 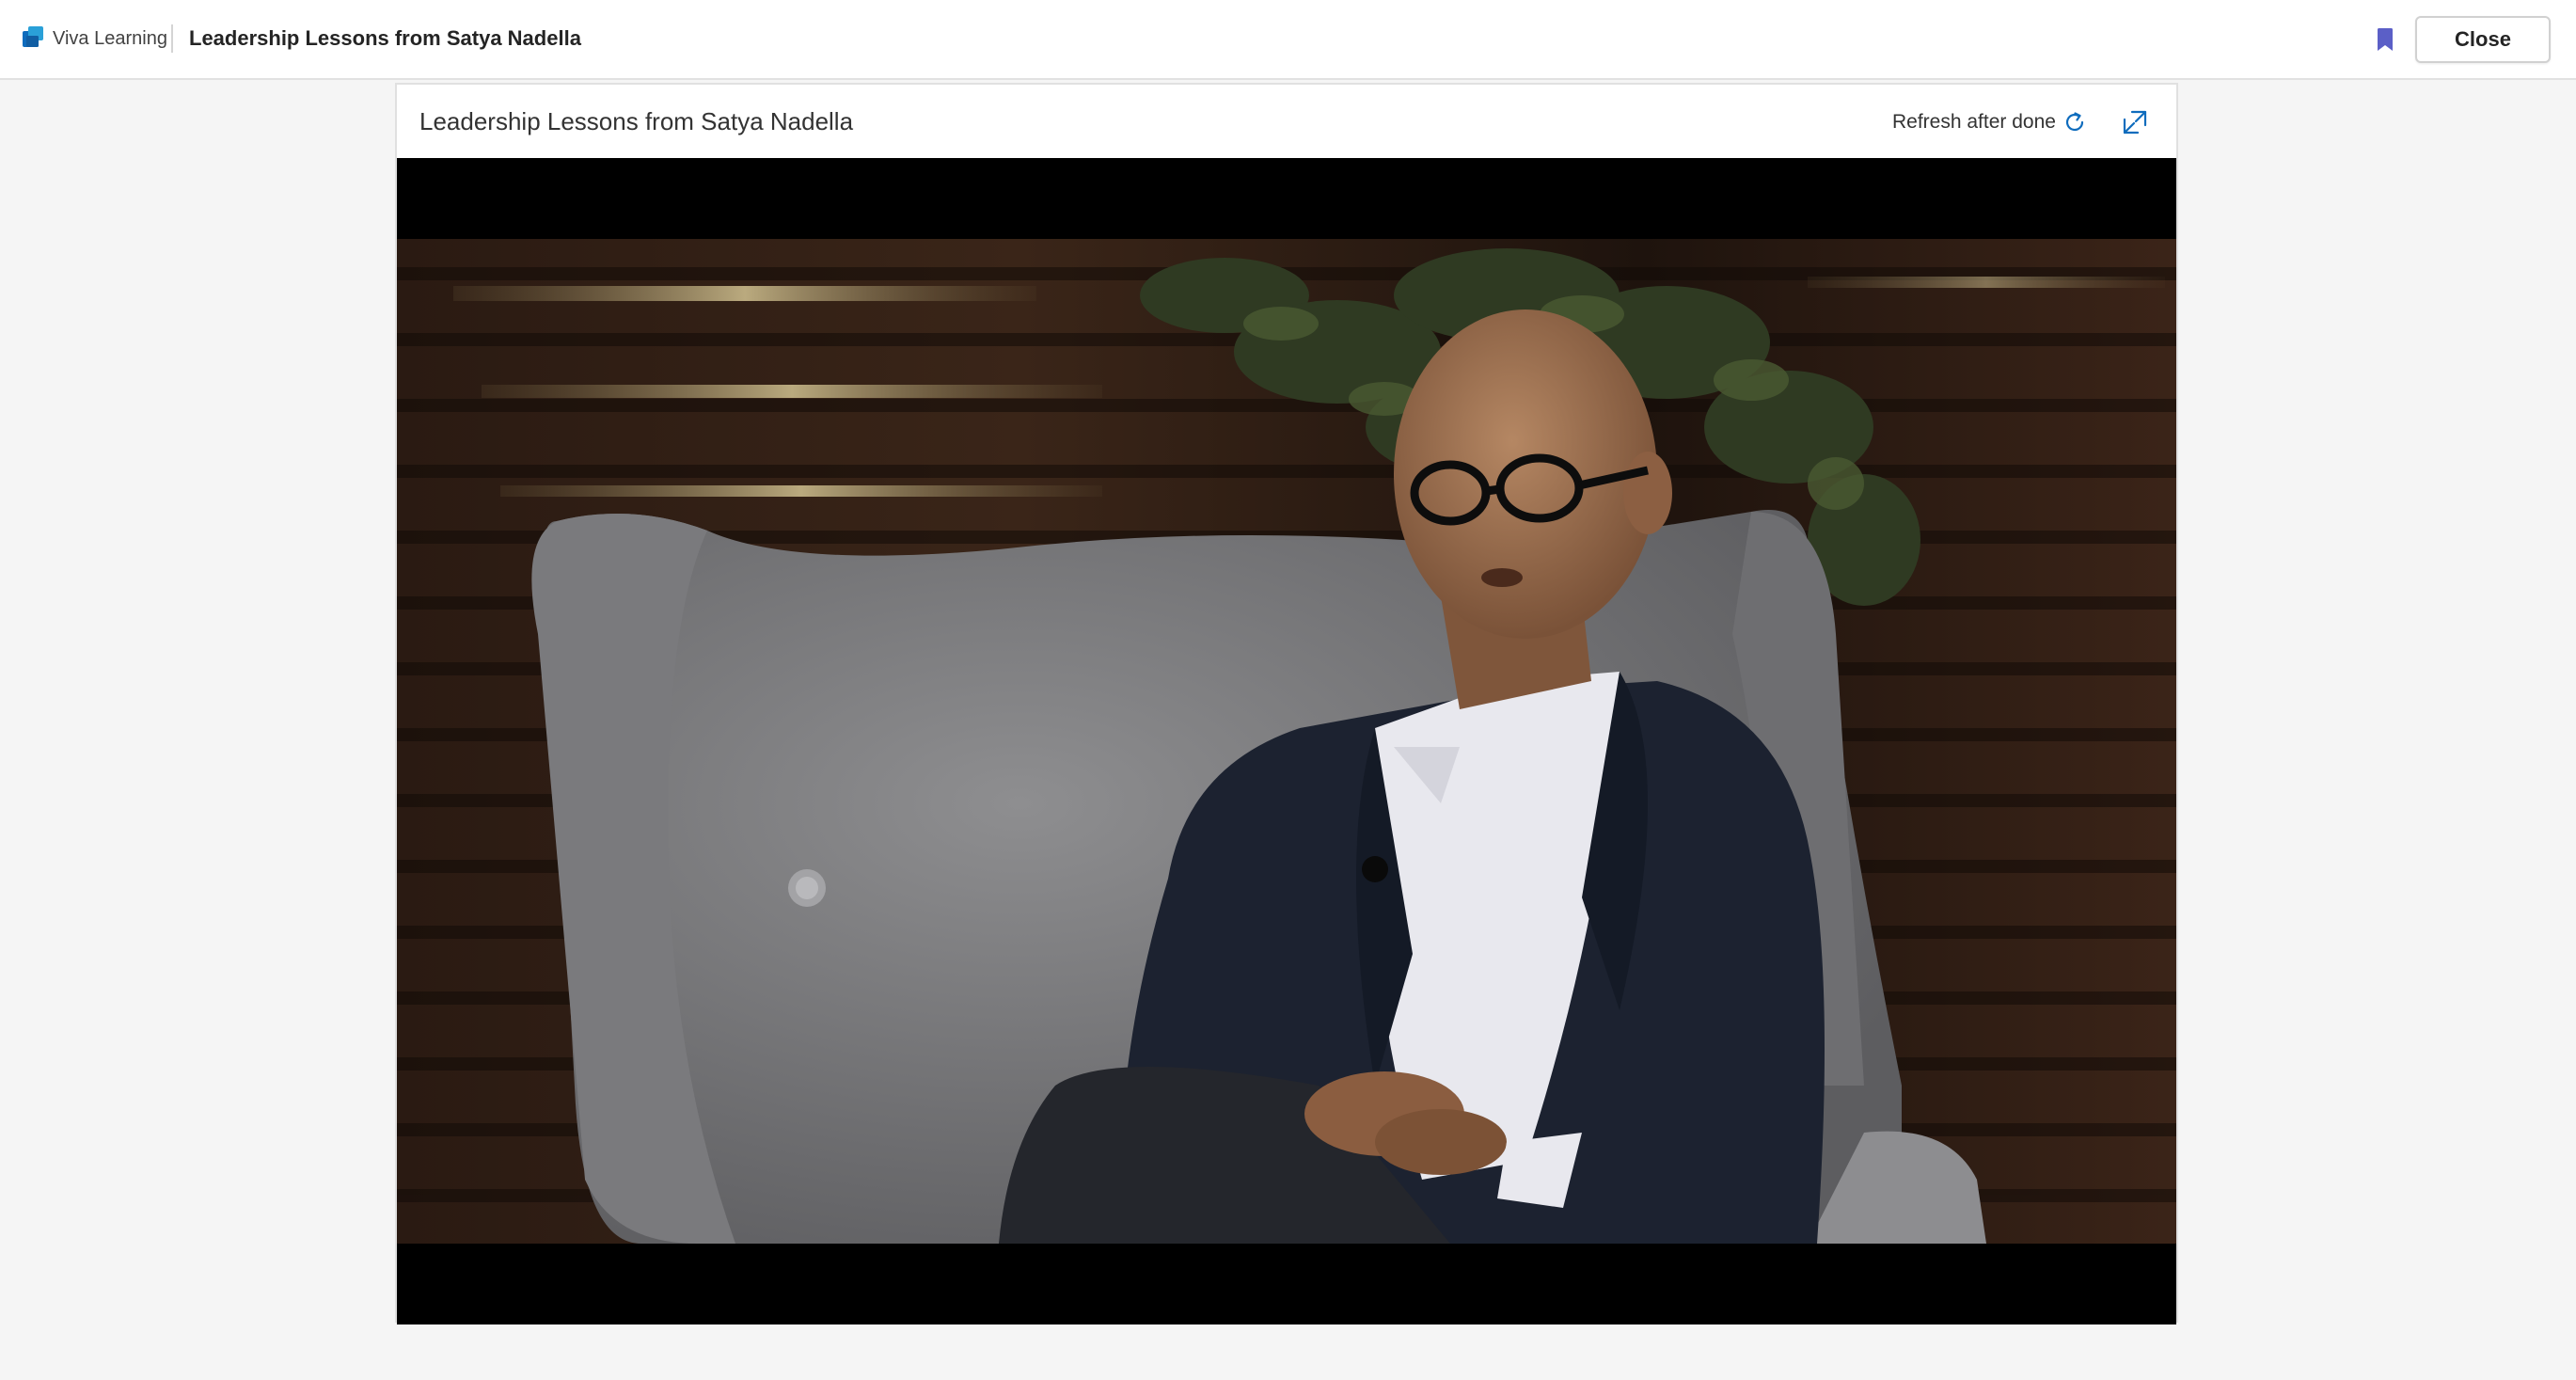 What do you see at coordinates (110, 38) in the screenshot?
I see `app-name: Viva Learning` at bounding box center [110, 38].